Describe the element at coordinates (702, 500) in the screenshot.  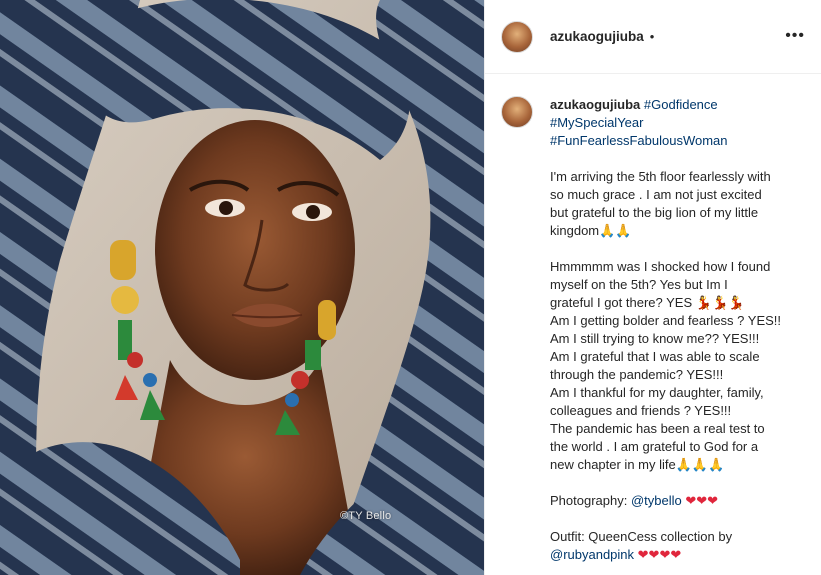
I see `heart-emoji: ❤❤❤` at that location.